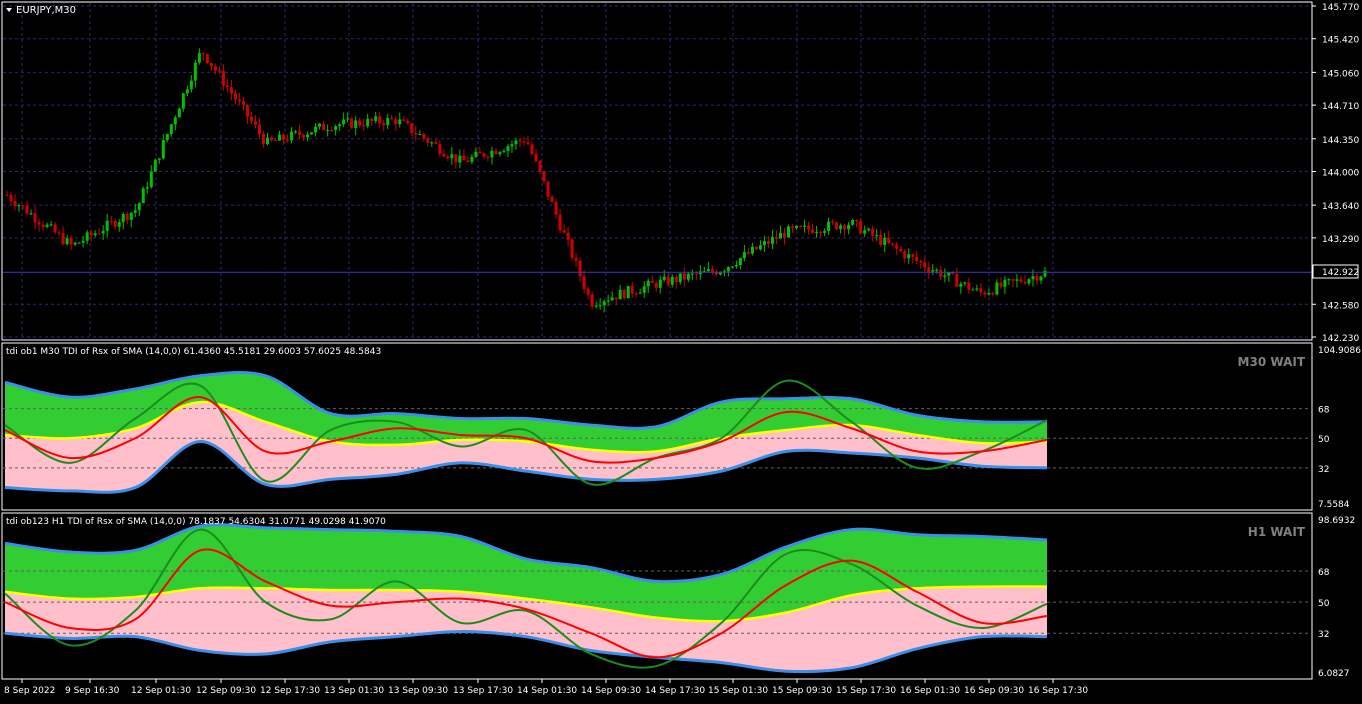 Image resolution: width=1362 pixels, height=704 pixels. I want to click on time-tick-label: 16 Sep 09:30, so click(994, 691).